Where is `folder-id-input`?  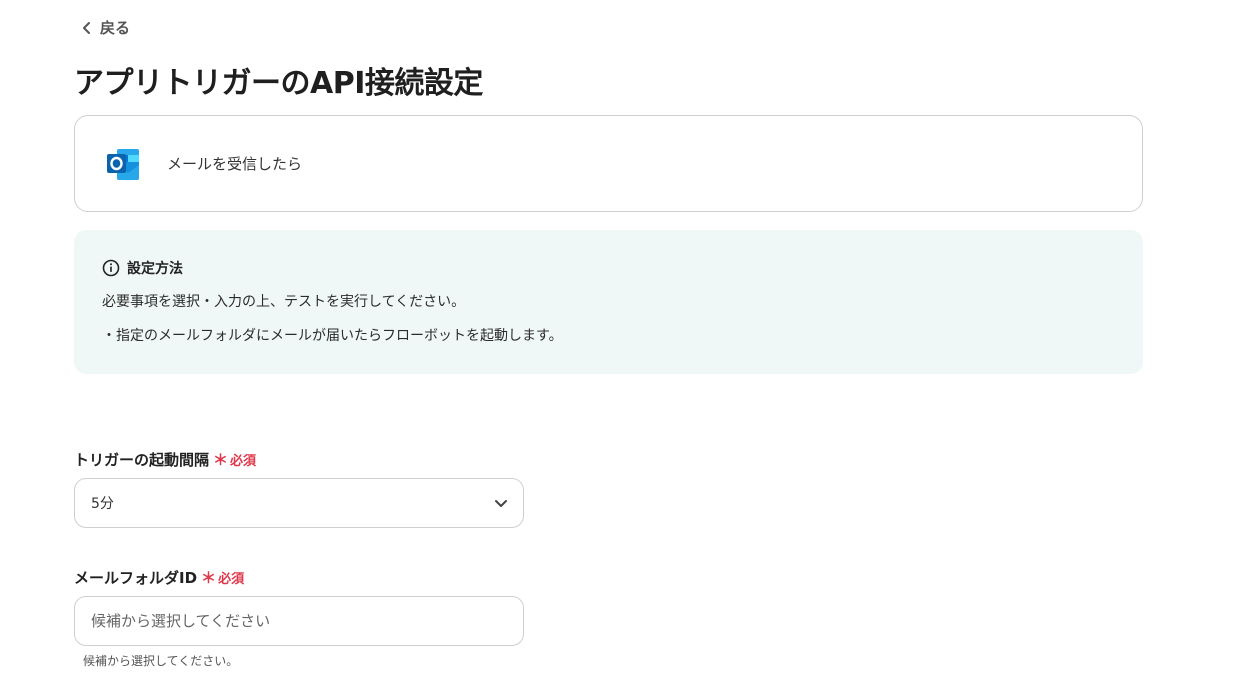 folder-id-input is located at coordinates (299, 621).